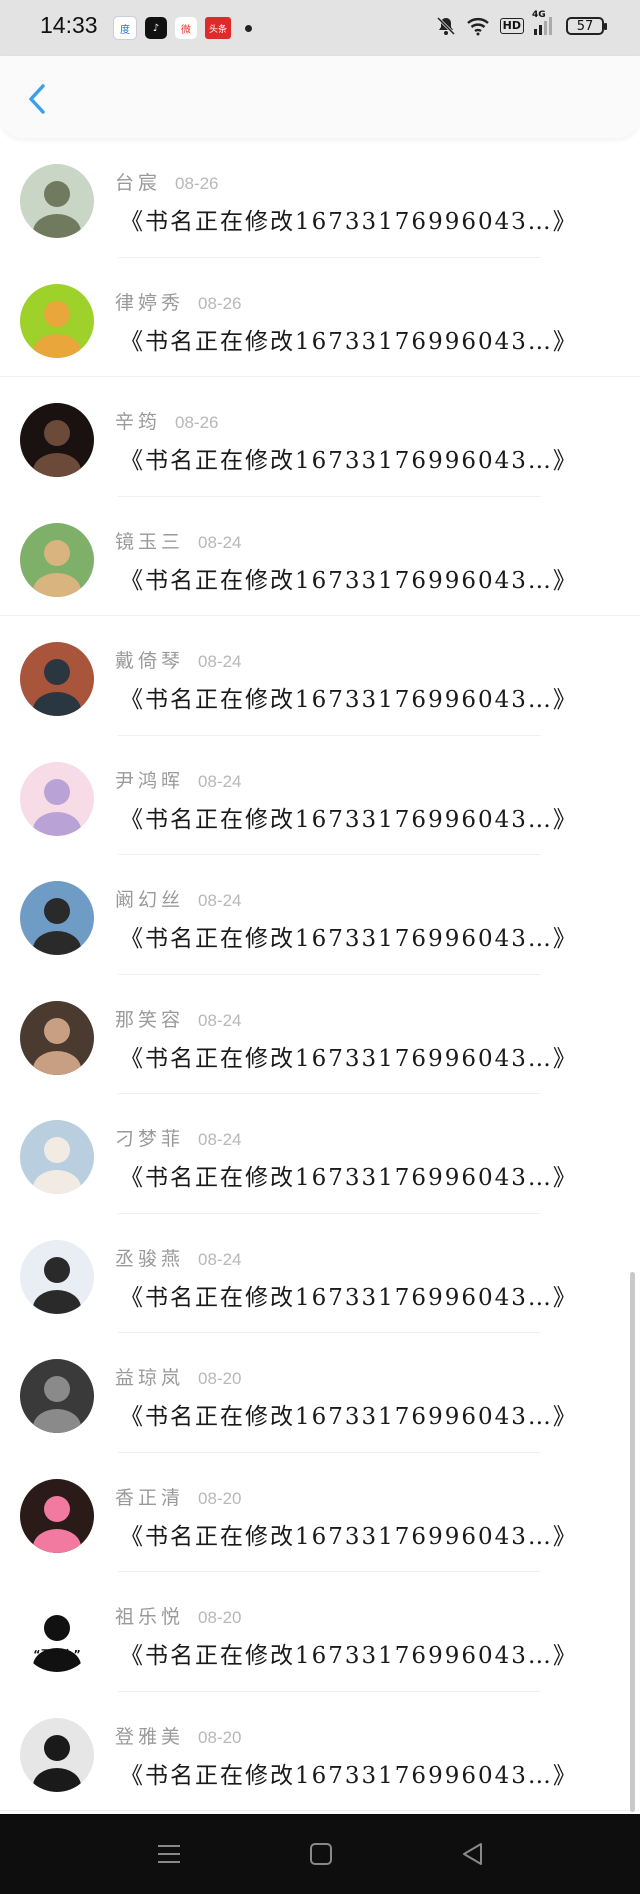  I want to click on list-item: 镜玉三 08-24 《书名正在修改16733176996043…》, so click(320, 556).